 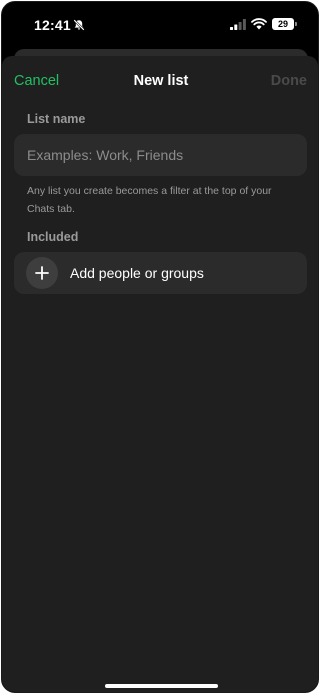 What do you see at coordinates (53, 237) in the screenshot?
I see `included-label: Included` at bounding box center [53, 237].